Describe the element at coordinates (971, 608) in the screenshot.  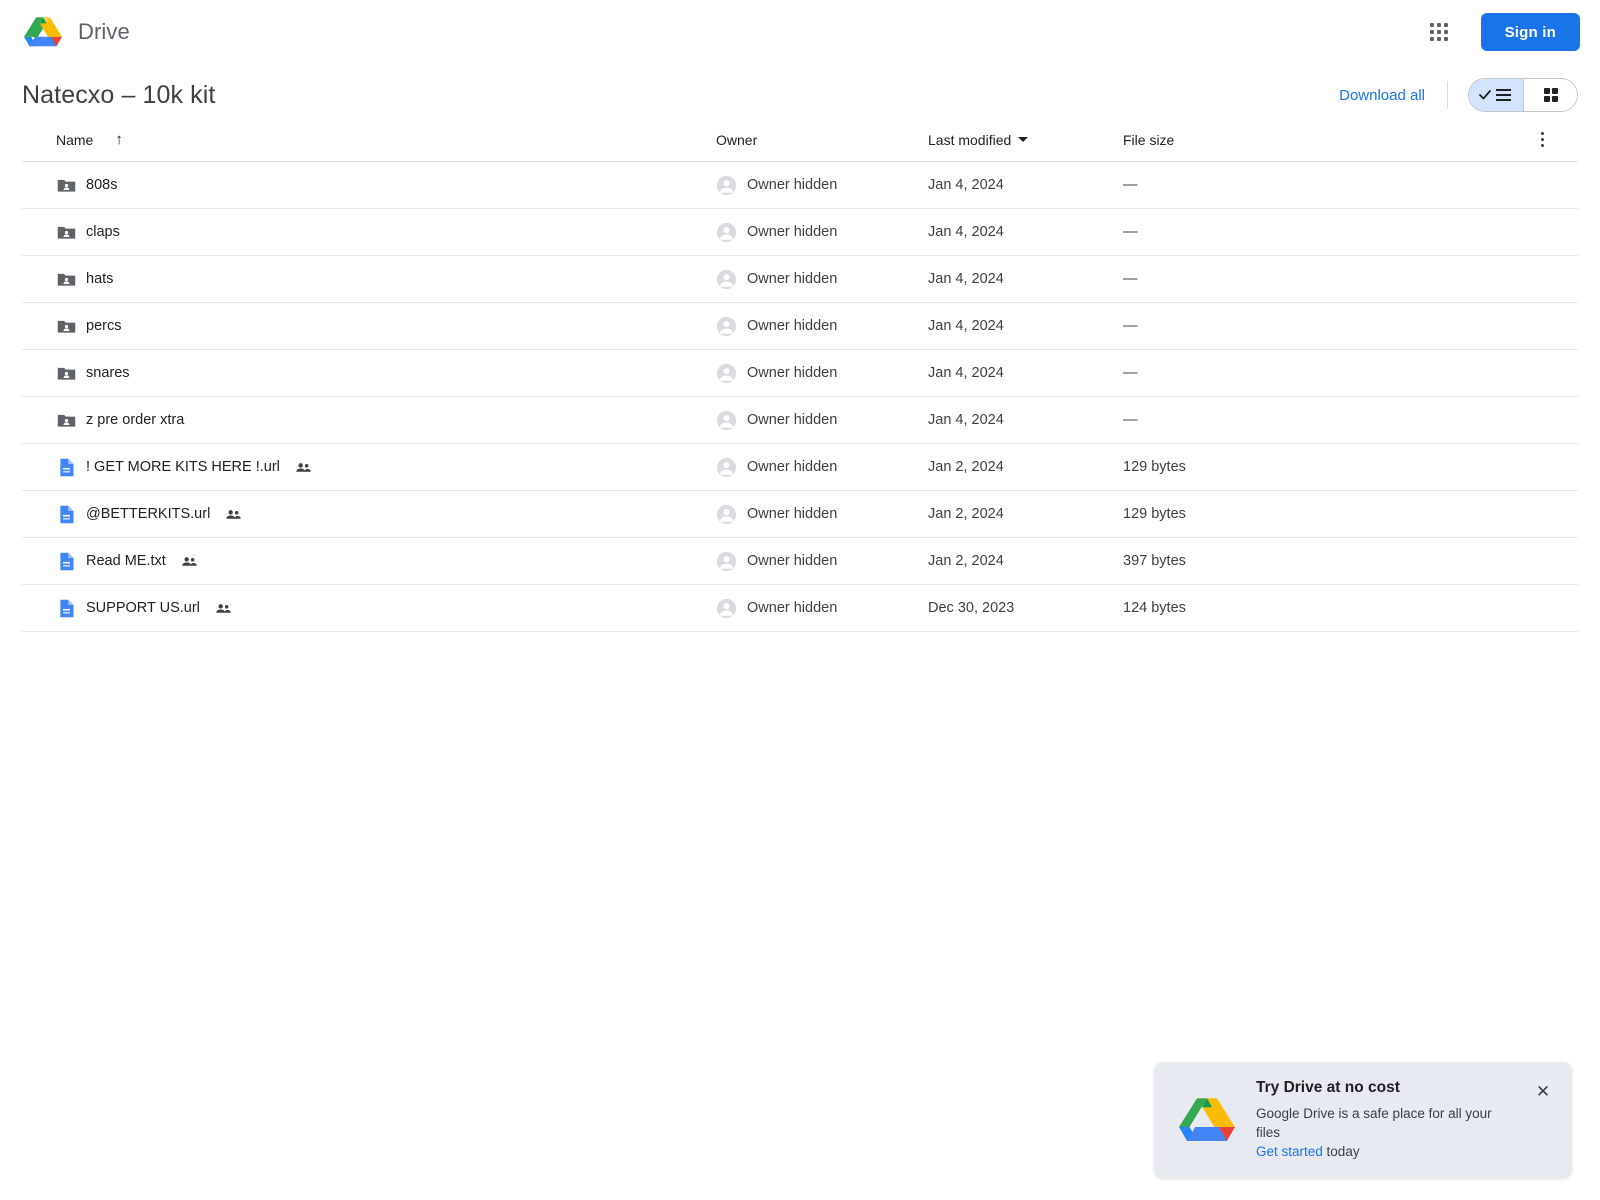
I see `last-modified-cell: Dec 30, 2023` at that location.